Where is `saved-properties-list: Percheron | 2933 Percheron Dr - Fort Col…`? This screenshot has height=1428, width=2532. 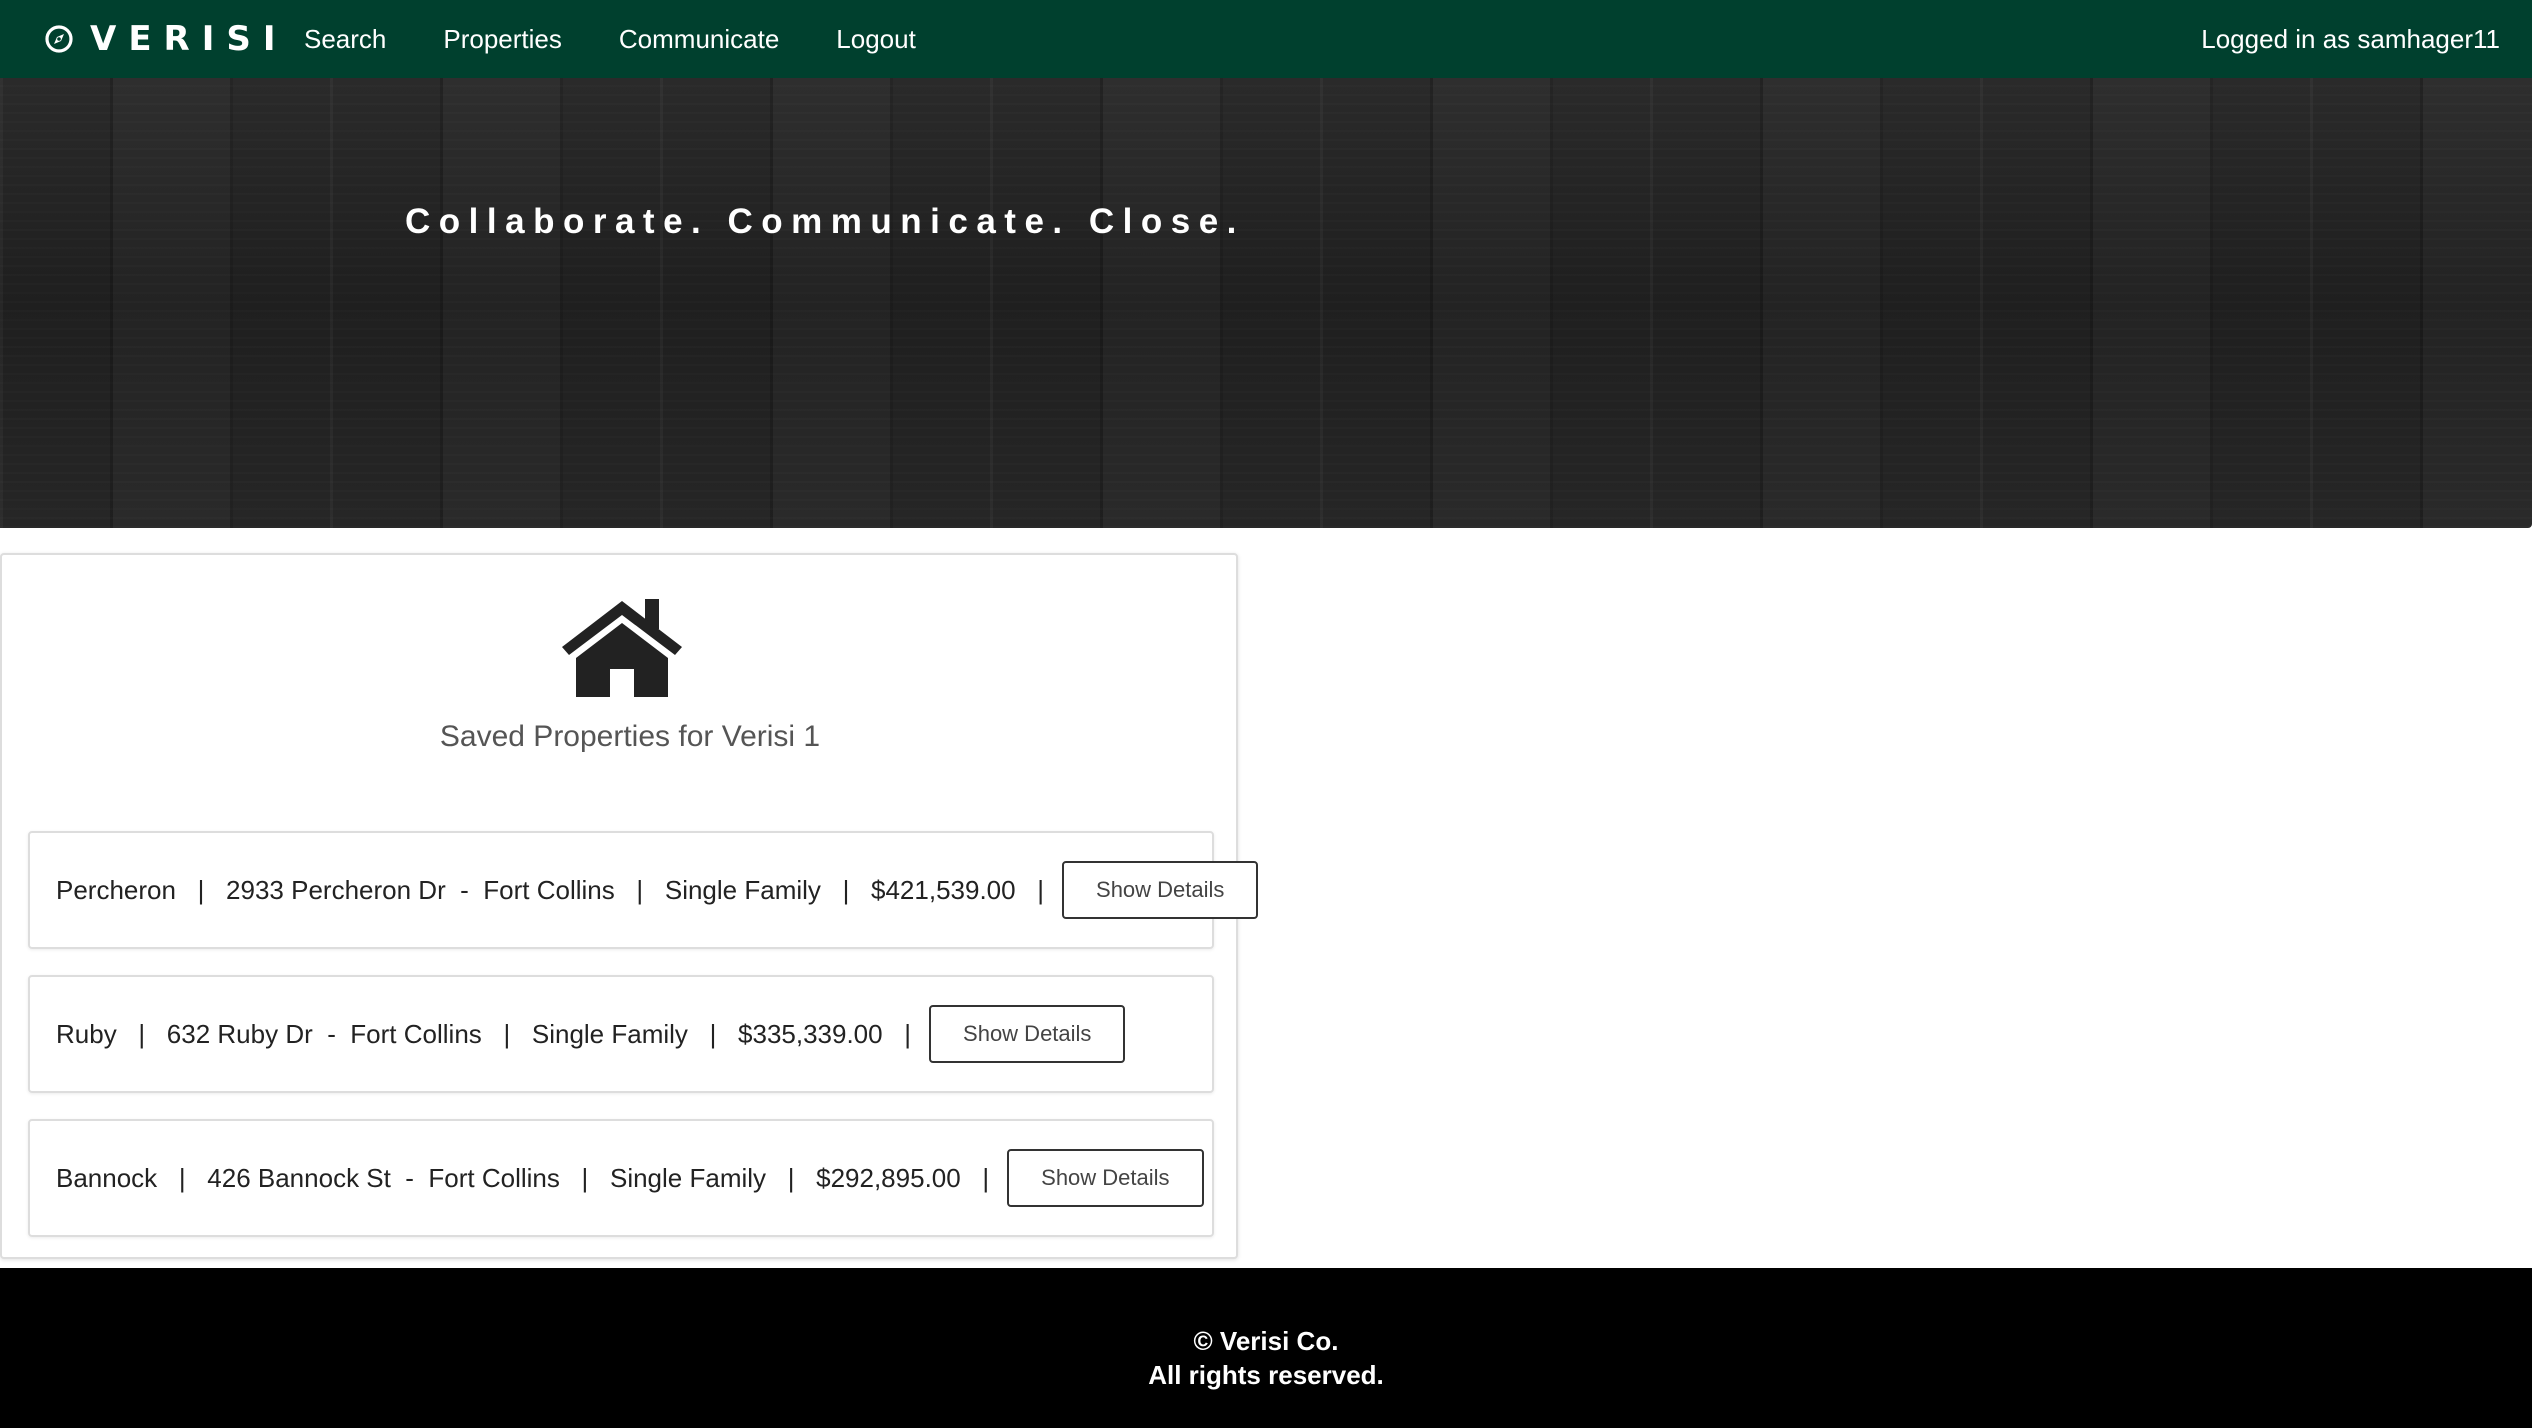 saved-properties-list: Percheron | 2933 Percheron Dr - Fort Col… is located at coordinates (643, 1047).